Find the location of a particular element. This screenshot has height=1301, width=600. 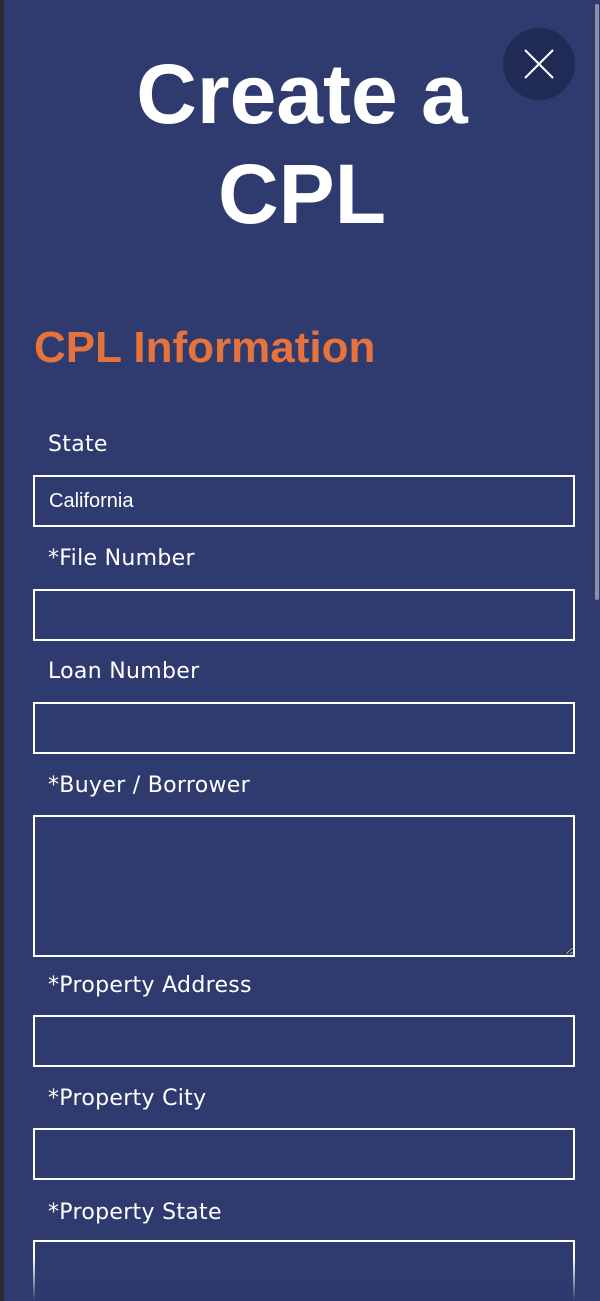

state-label: State is located at coordinates (78, 444).